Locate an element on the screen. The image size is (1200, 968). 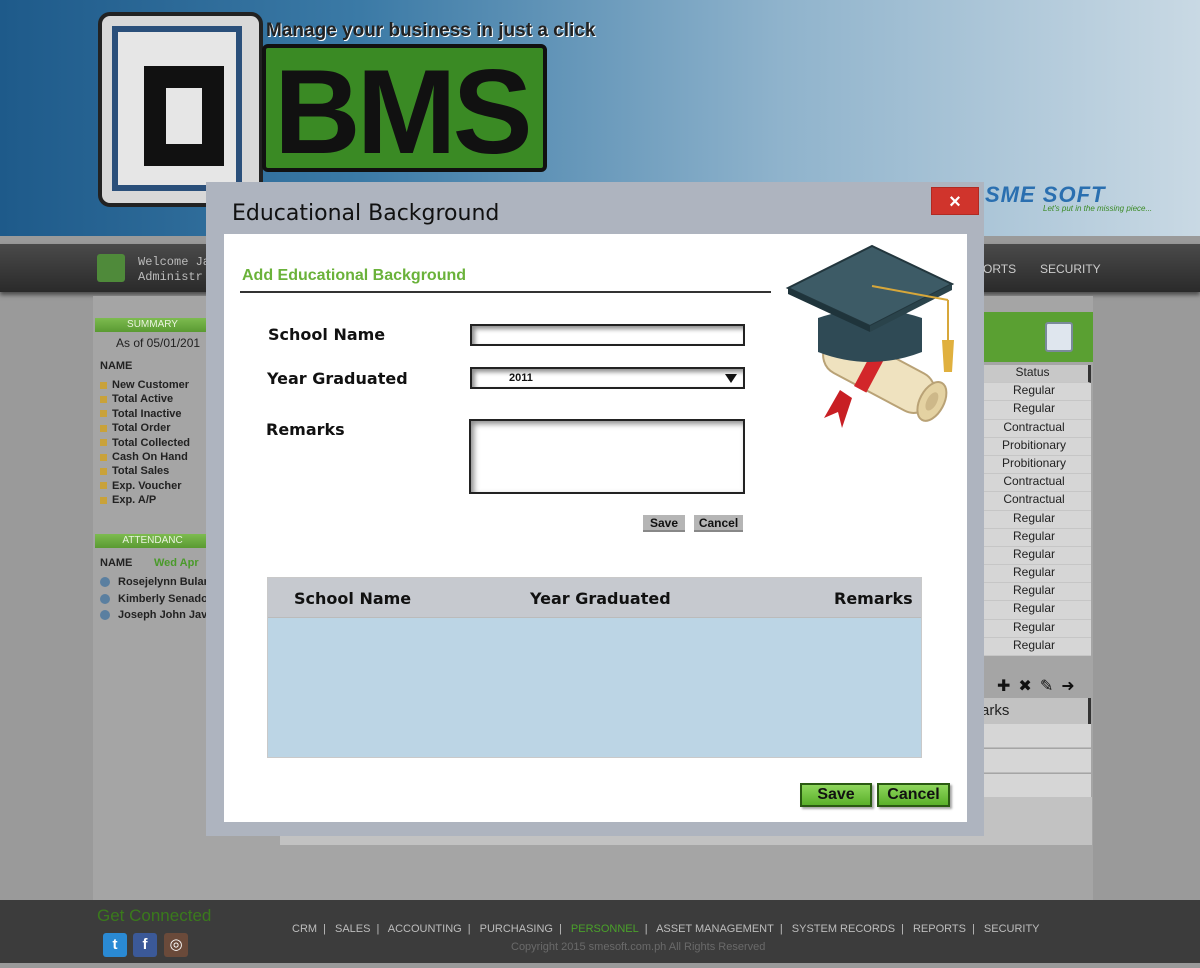
remarks-textarea is located at coordinates (607, 456).